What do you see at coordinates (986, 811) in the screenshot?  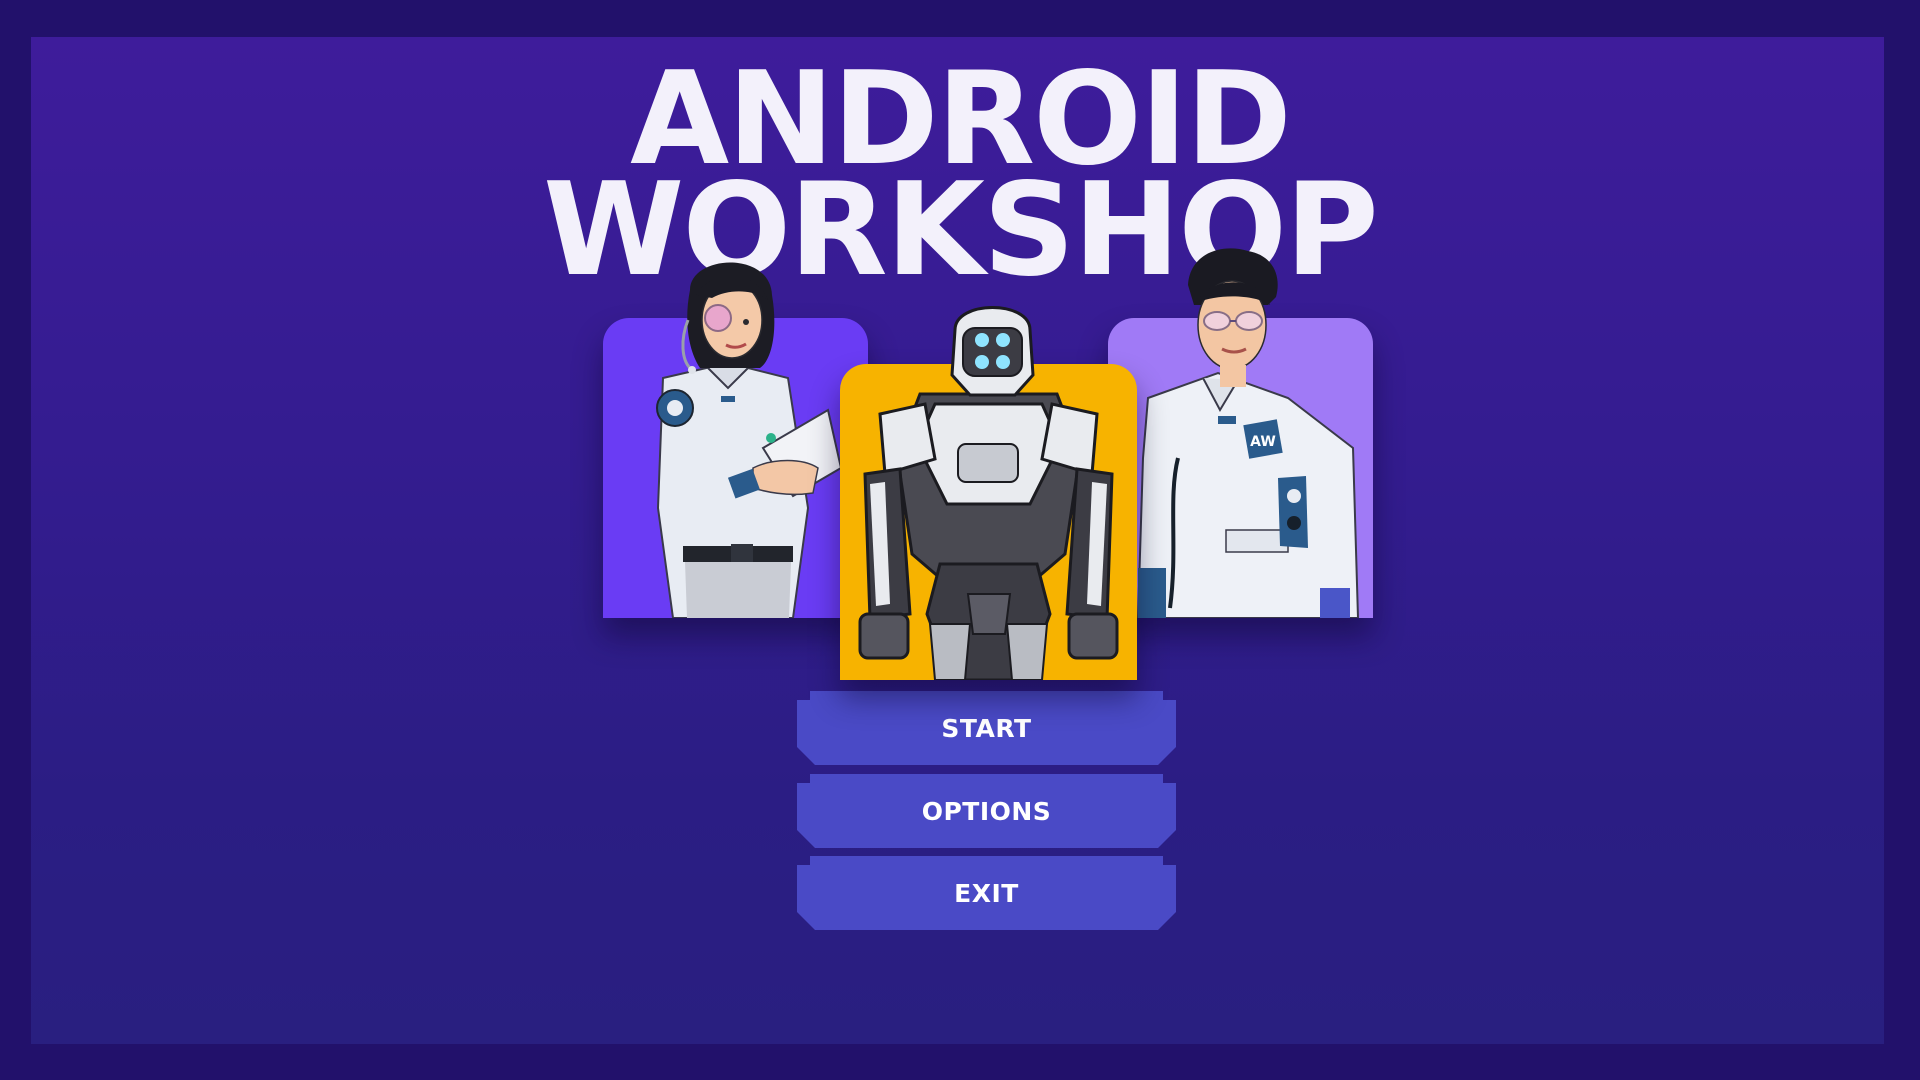 I see `options-button: OPTIONS` at bounding box center [986, 811].